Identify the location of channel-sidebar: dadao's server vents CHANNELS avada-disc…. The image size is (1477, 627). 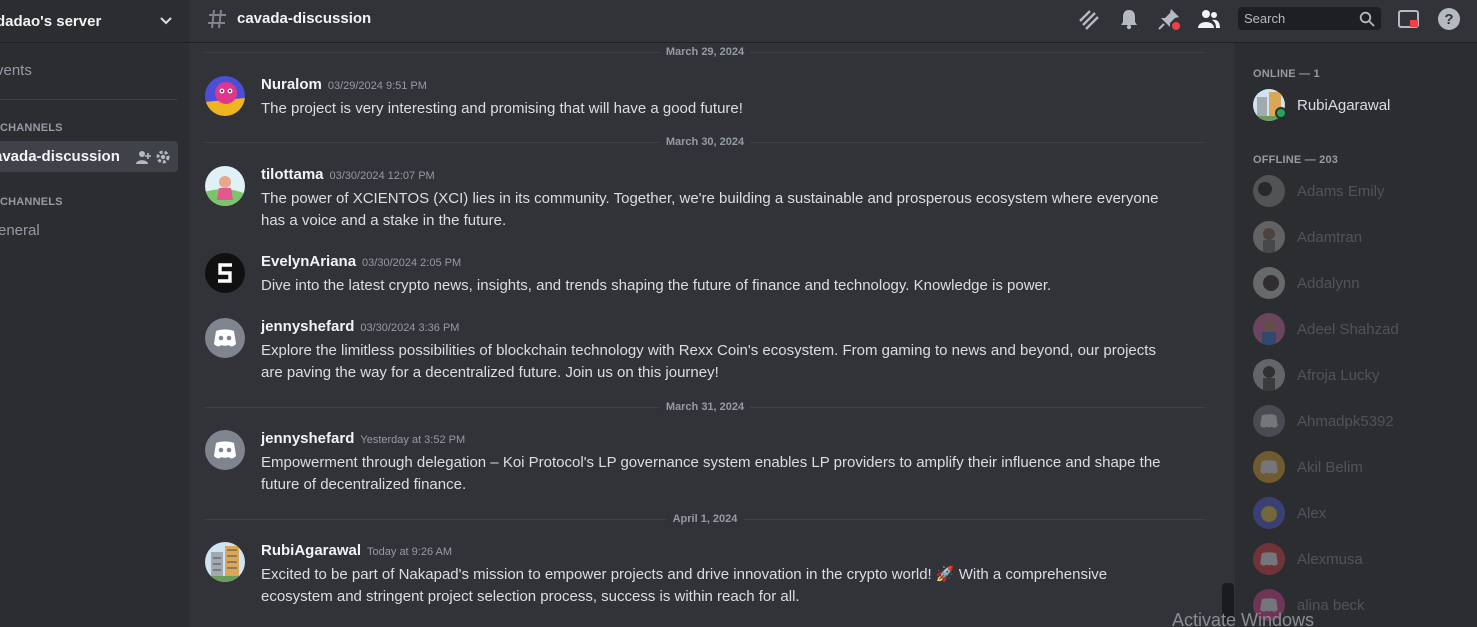
(94, 313).